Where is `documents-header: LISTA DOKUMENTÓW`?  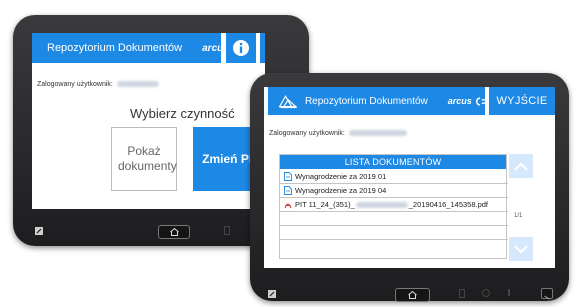
documents-header: LISTA DOKUMENTÓW is located at coordinates (393, 162).